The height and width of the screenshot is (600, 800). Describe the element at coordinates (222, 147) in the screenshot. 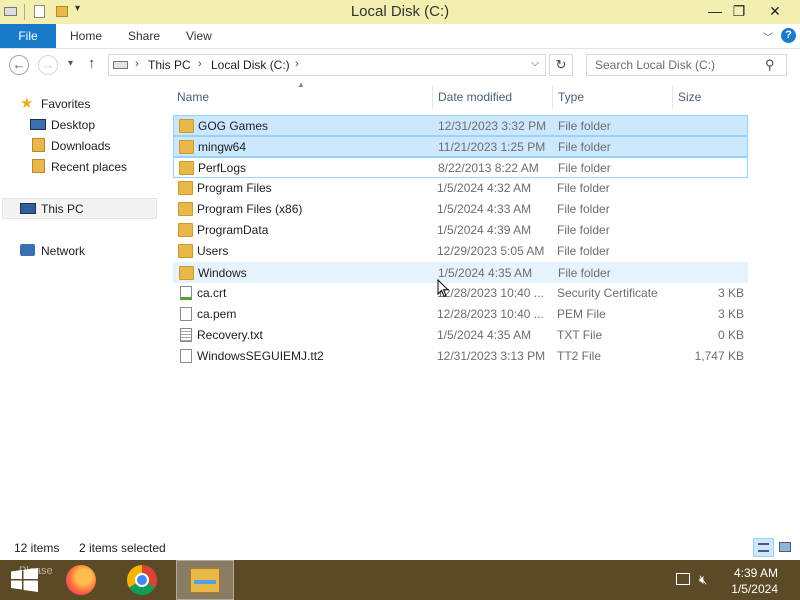

I see `file-name: mingw64` at that location.